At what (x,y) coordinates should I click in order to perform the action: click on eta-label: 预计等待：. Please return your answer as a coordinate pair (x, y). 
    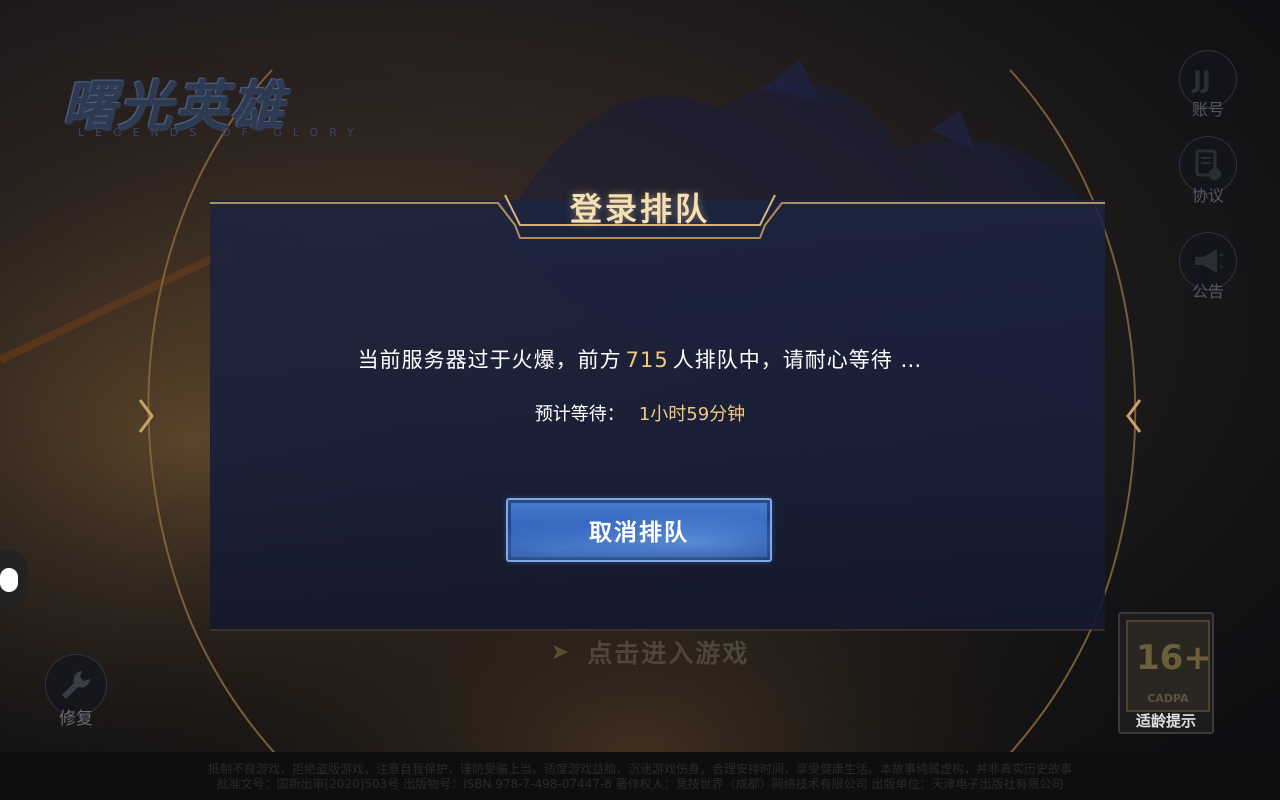
    Looking at the image, I should click on (579, 414).